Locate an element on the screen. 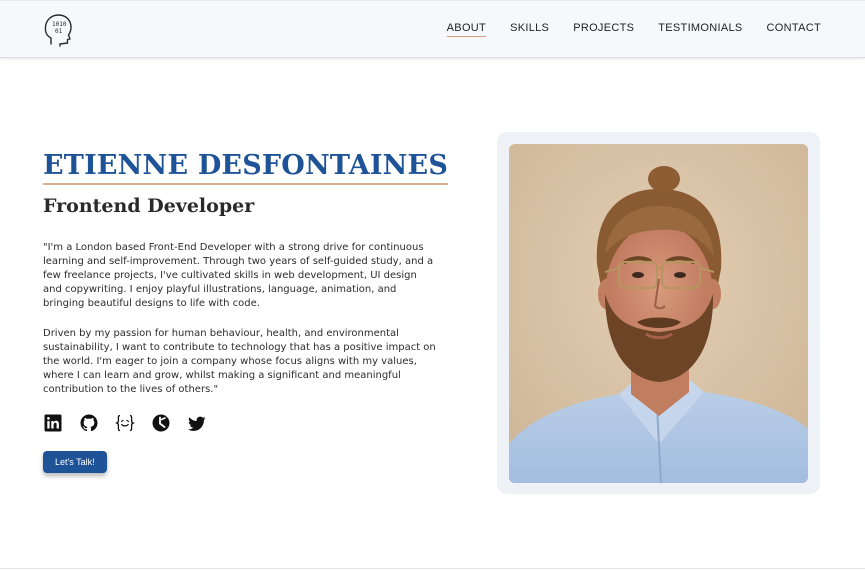  svg-text: 1010 is located at coordinates (59, 24).